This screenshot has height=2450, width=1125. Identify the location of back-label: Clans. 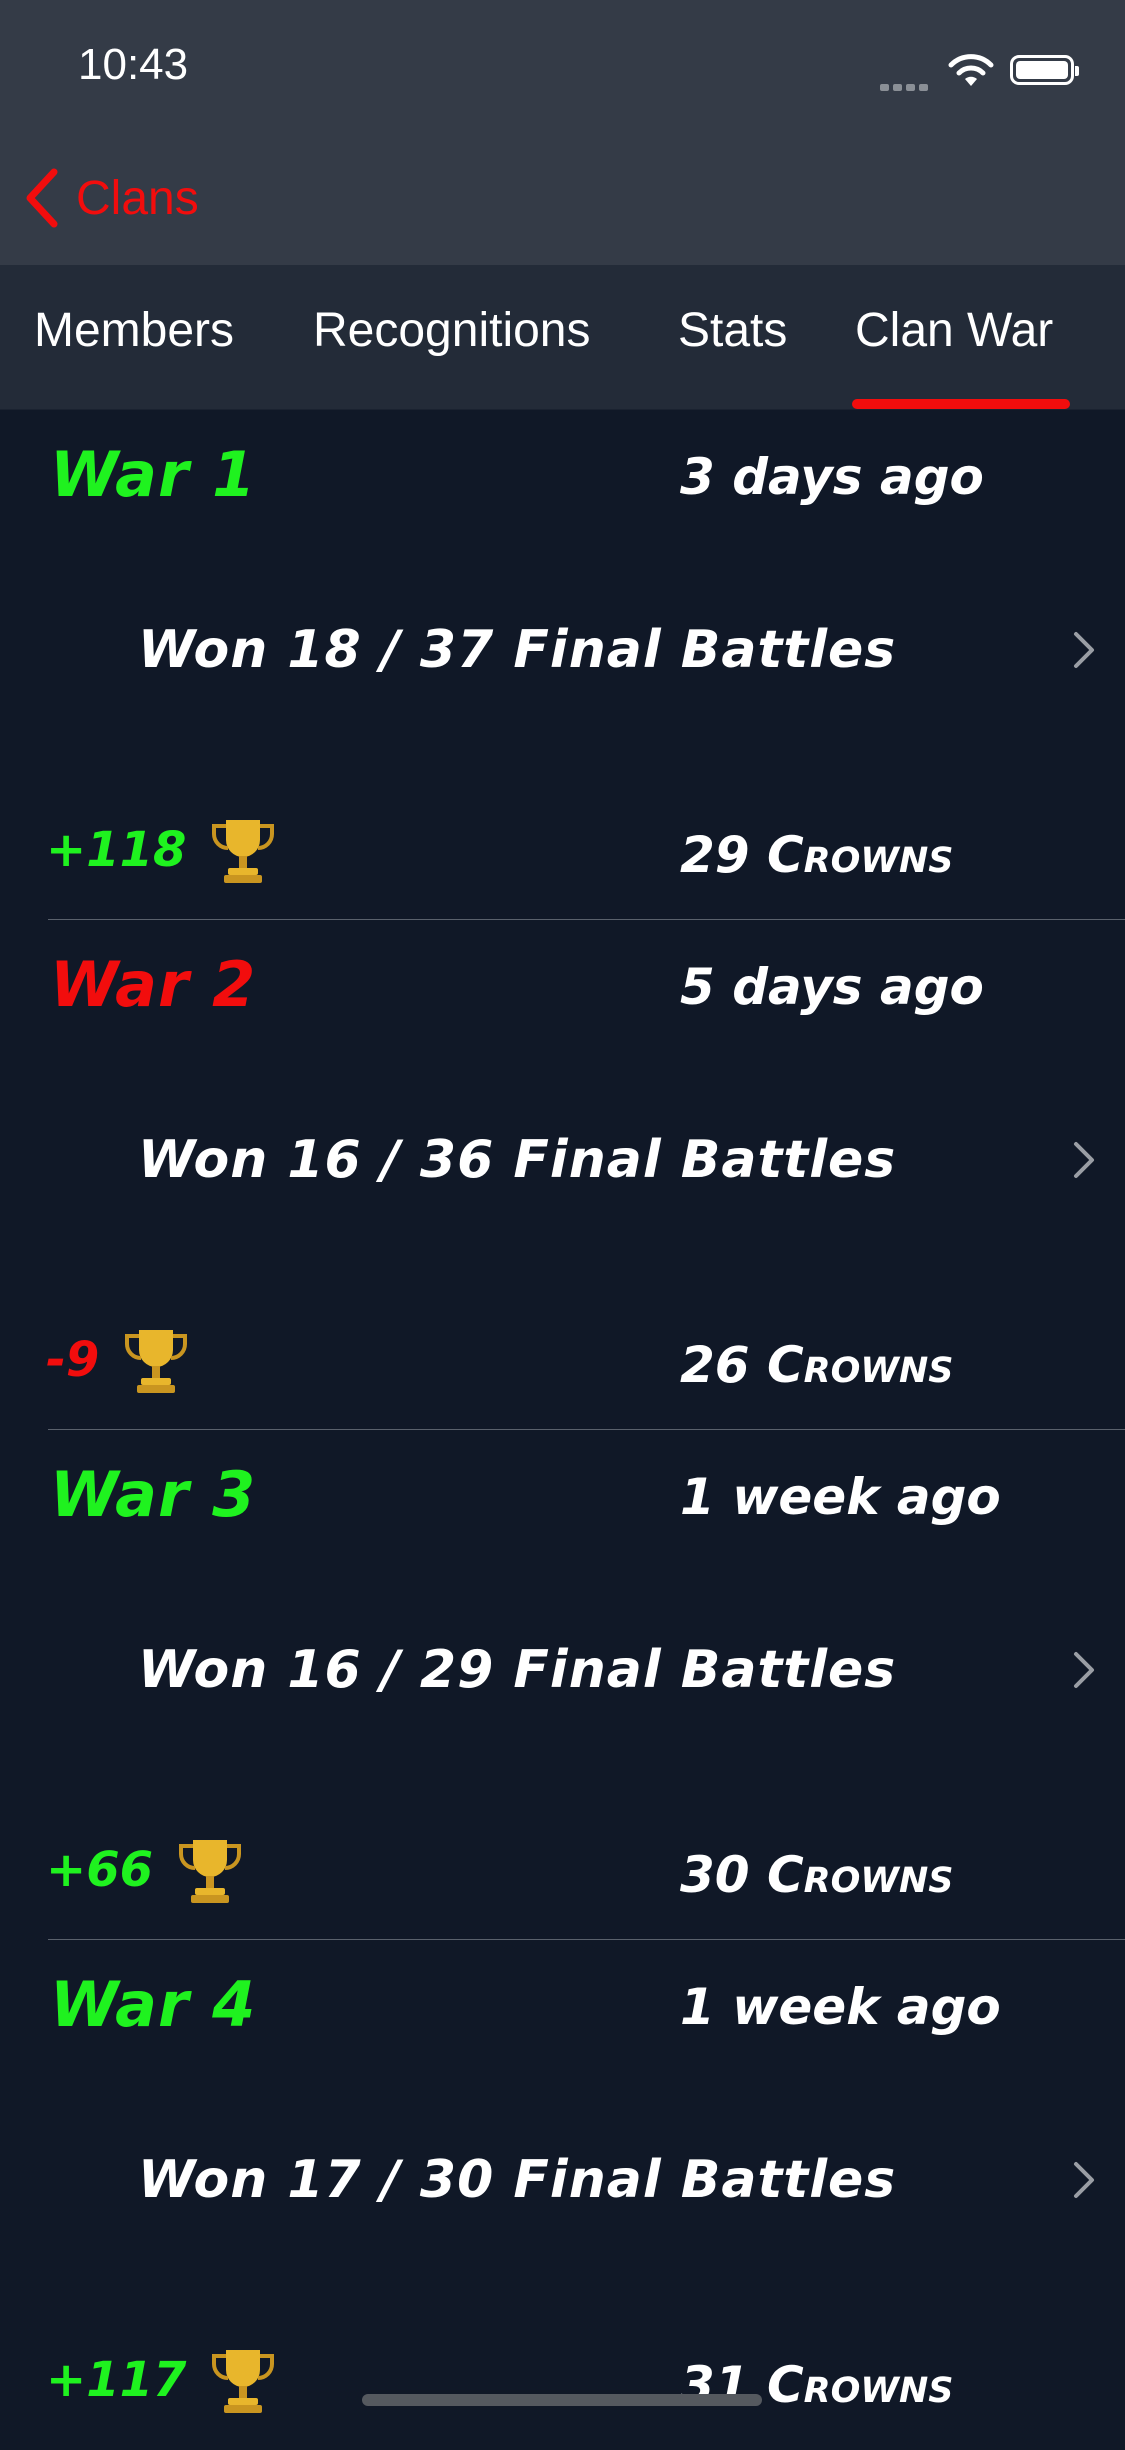
(137, 198).